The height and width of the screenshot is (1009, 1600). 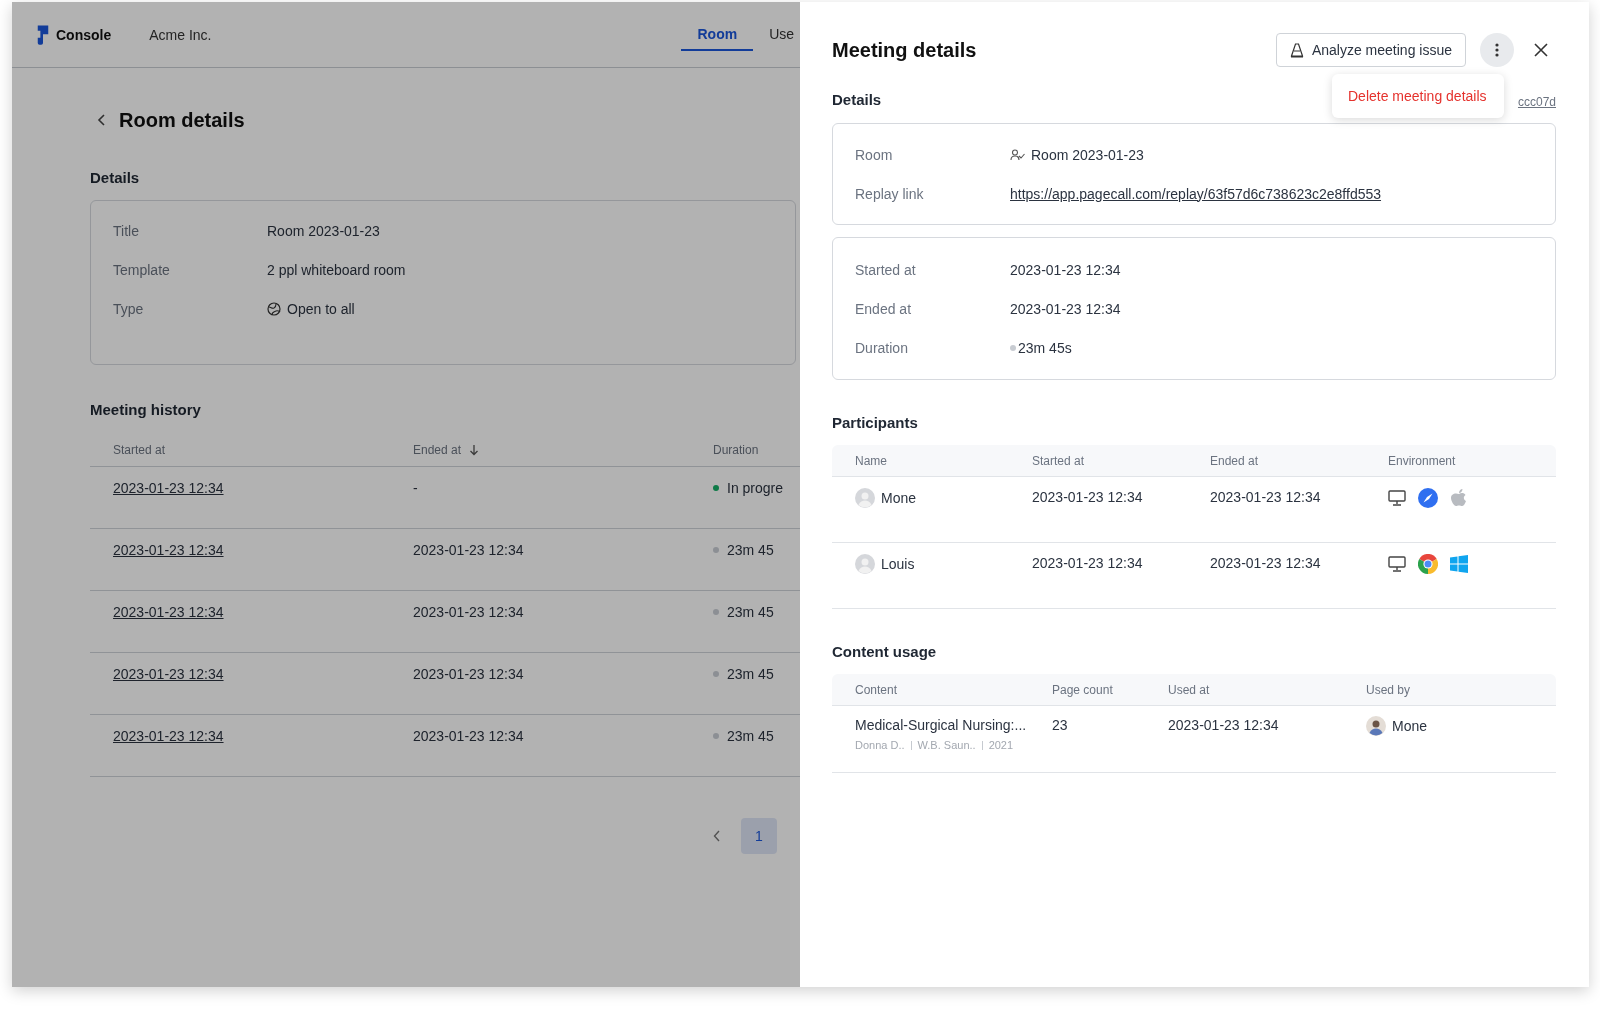 I want to click on section-heading: Meeting history, so click(x=146, y=409).